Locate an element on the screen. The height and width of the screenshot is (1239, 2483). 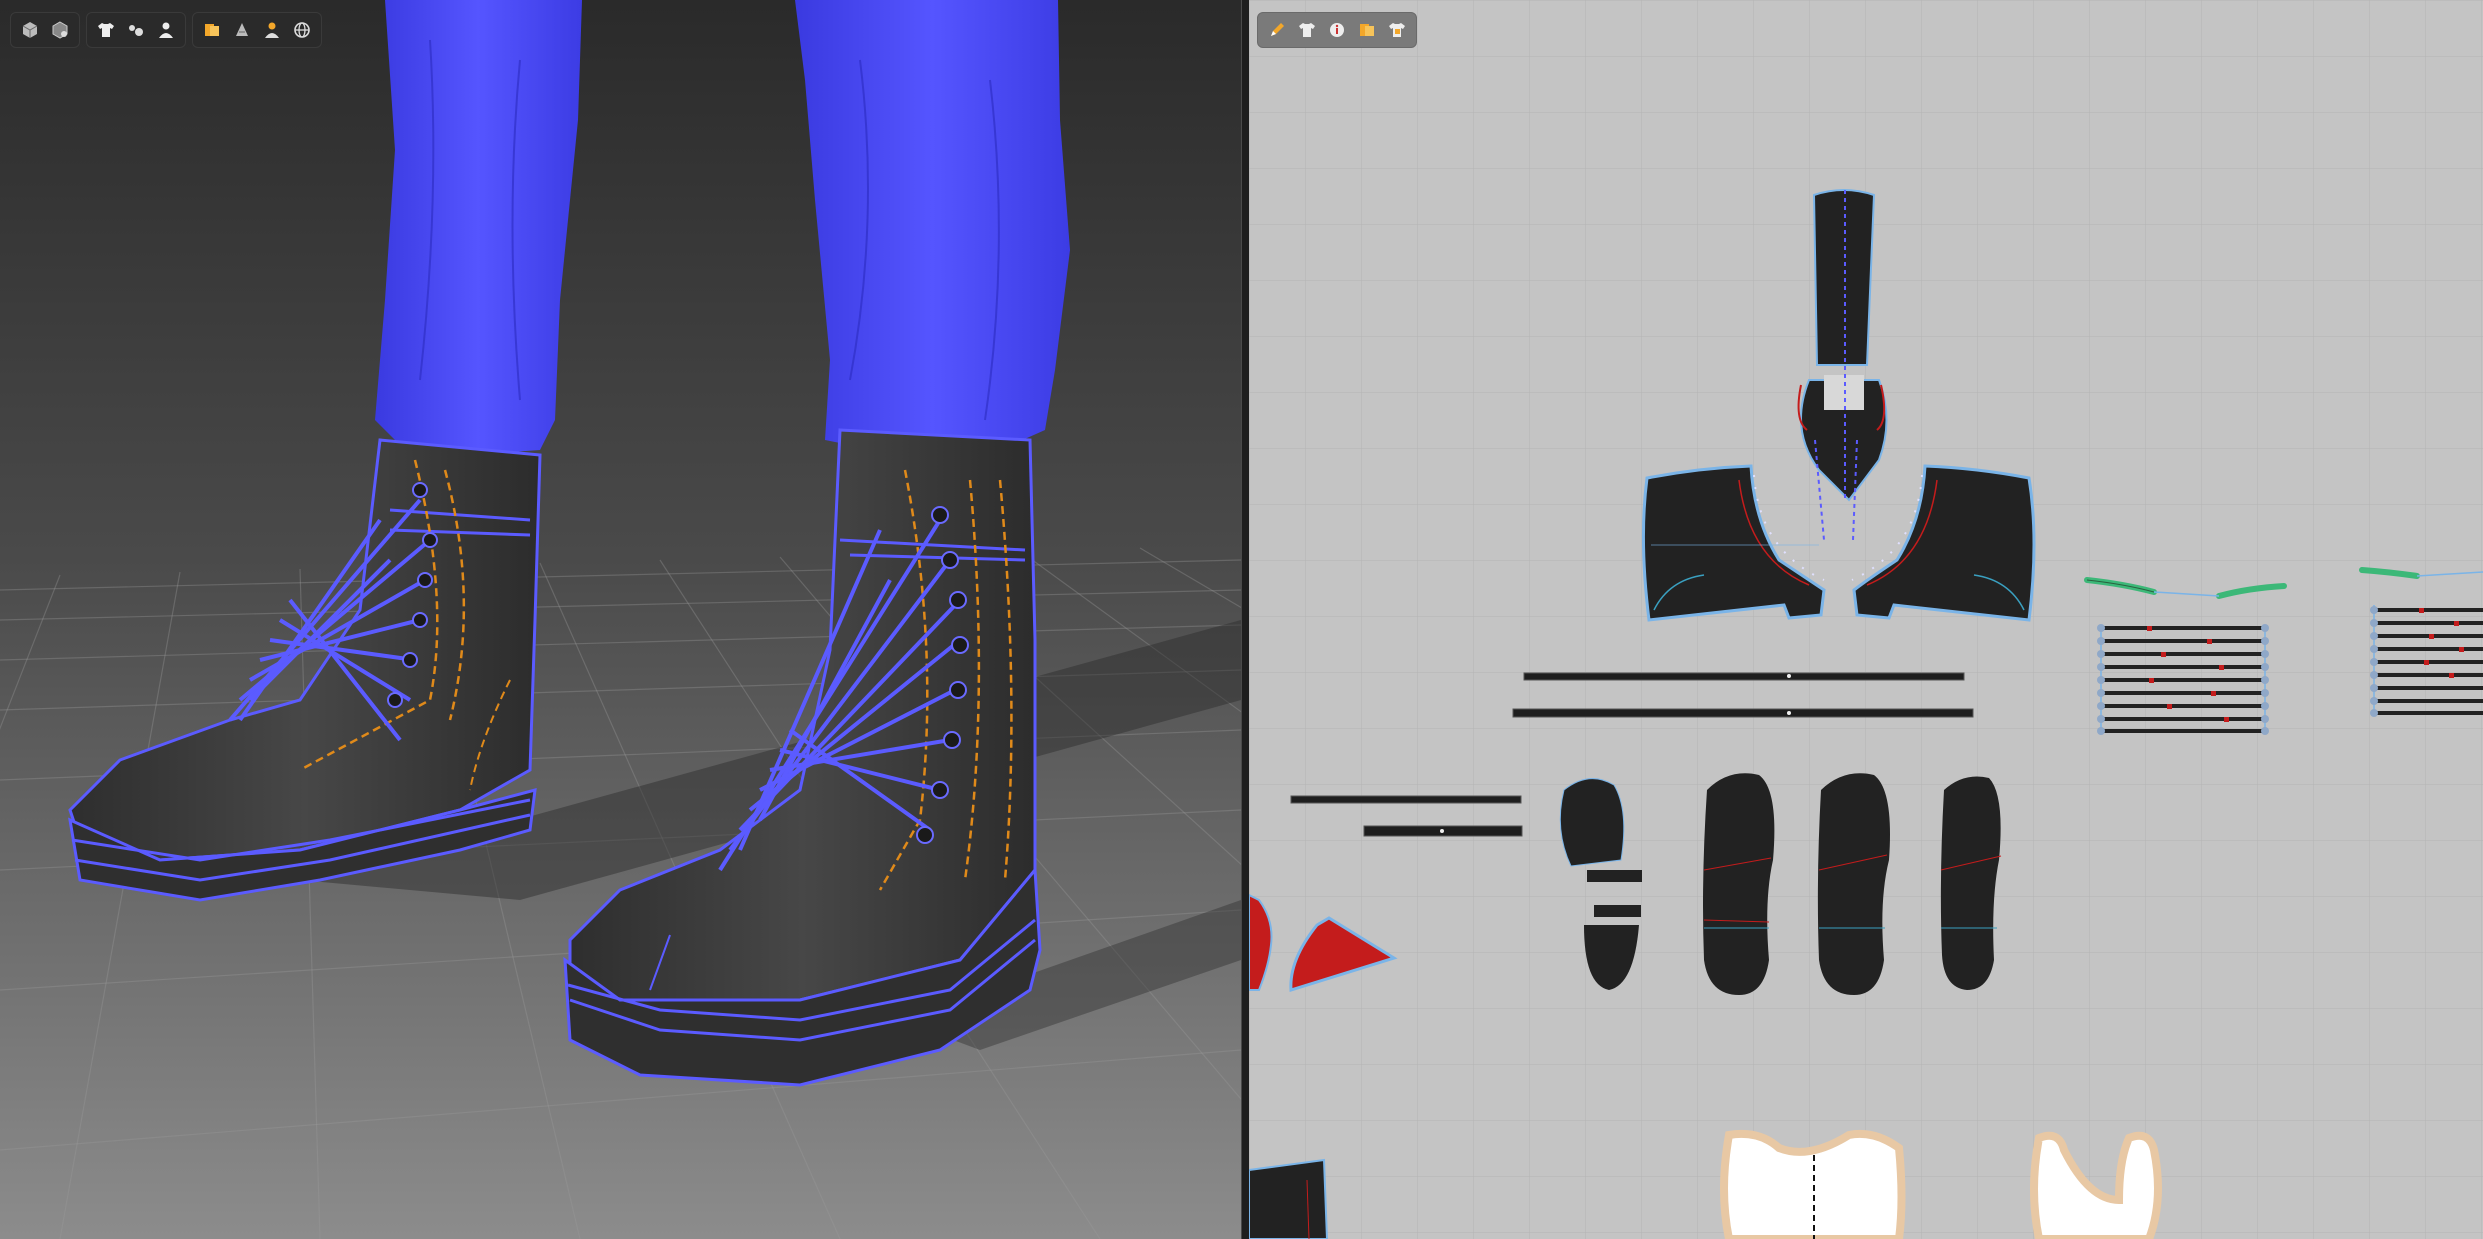
3d-toolbar is located at coordinates (166, 30).